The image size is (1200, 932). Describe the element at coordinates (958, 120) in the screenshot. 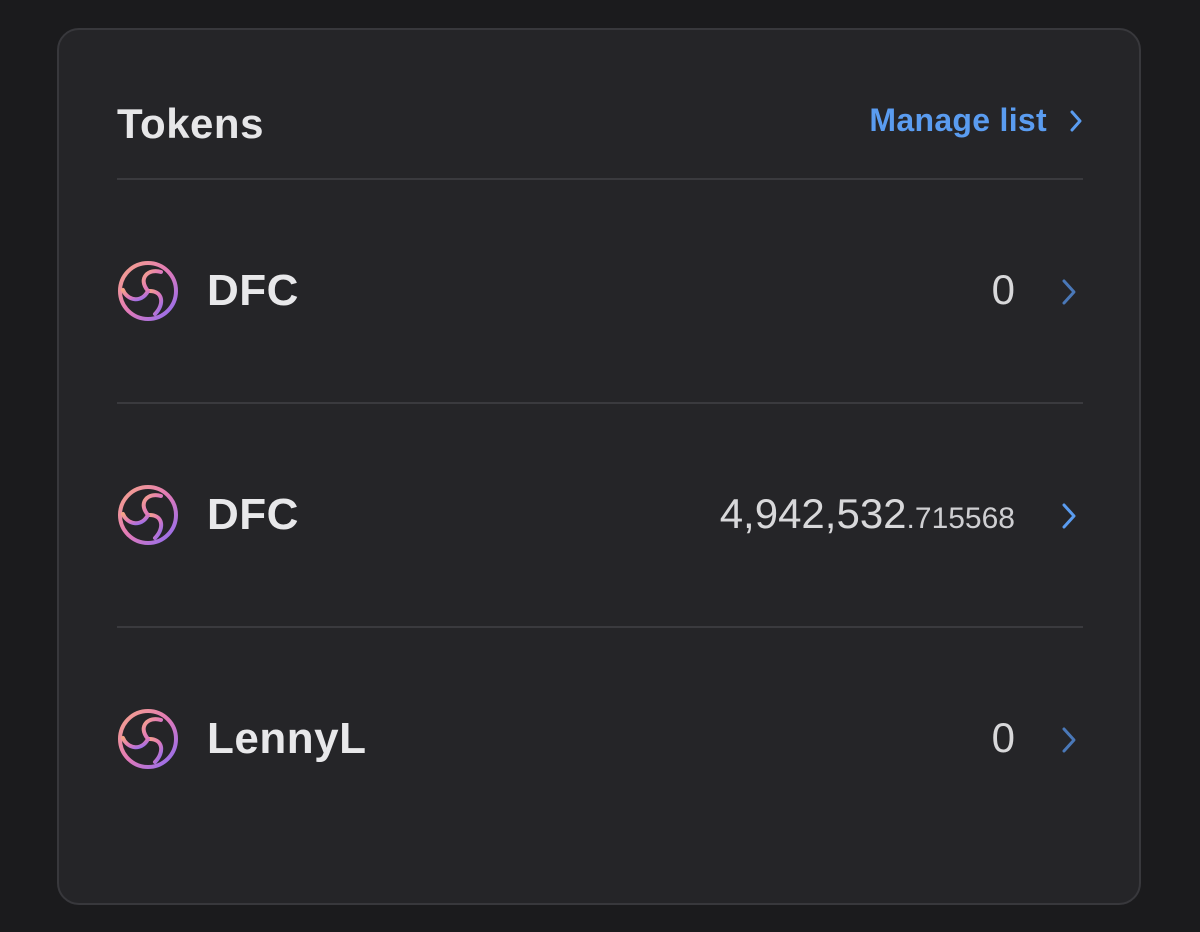

I see `manage-list-label: Manage list` at that location.